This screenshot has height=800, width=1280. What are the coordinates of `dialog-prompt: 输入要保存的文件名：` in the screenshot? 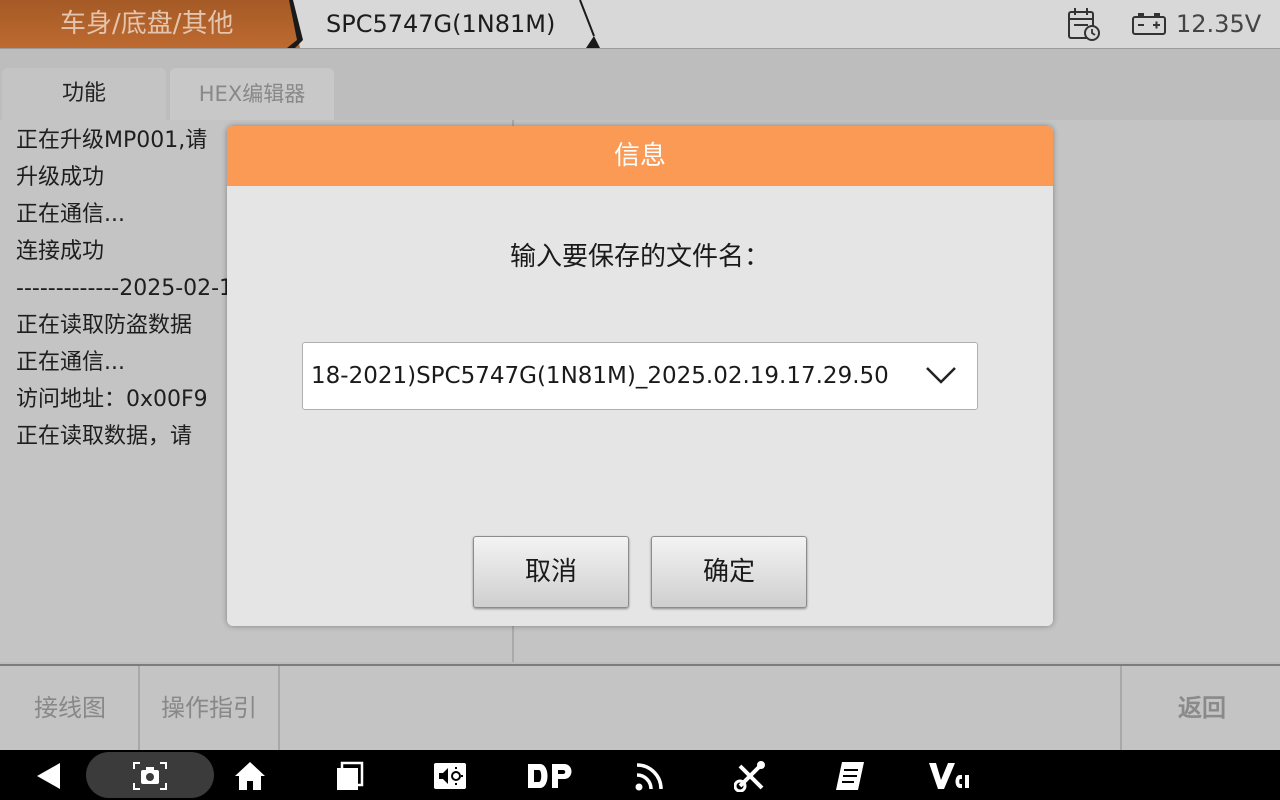 It's located at (639, 257).